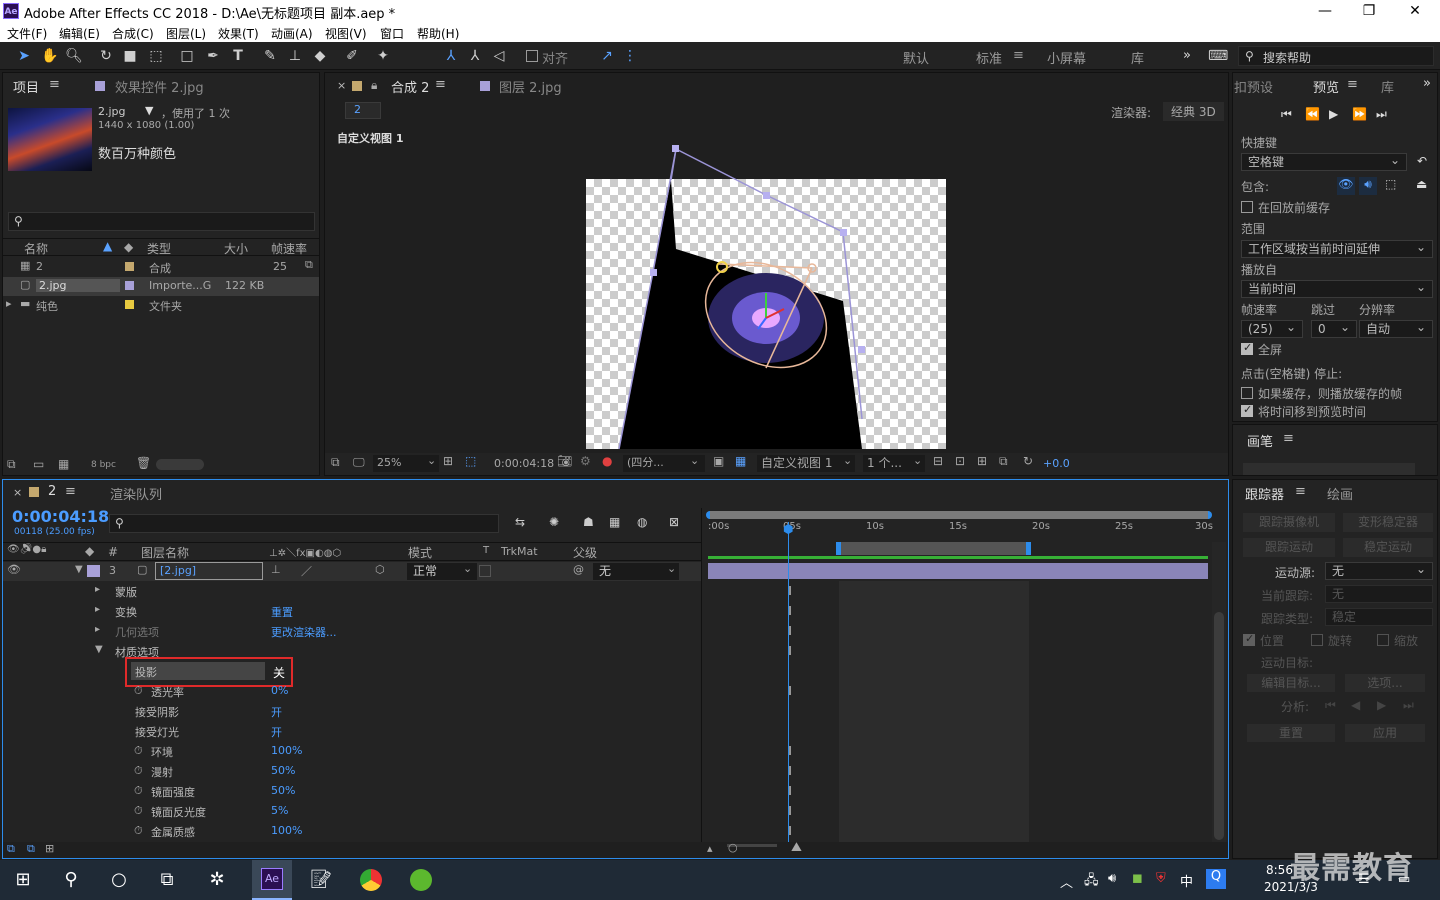 Image resolution: width=1440 pixels, height=900 pixels. What do you see at coordinates (289, 248) in the screenshot?
I see `column-fps: 帧速率` at bounding box center [289, 248].